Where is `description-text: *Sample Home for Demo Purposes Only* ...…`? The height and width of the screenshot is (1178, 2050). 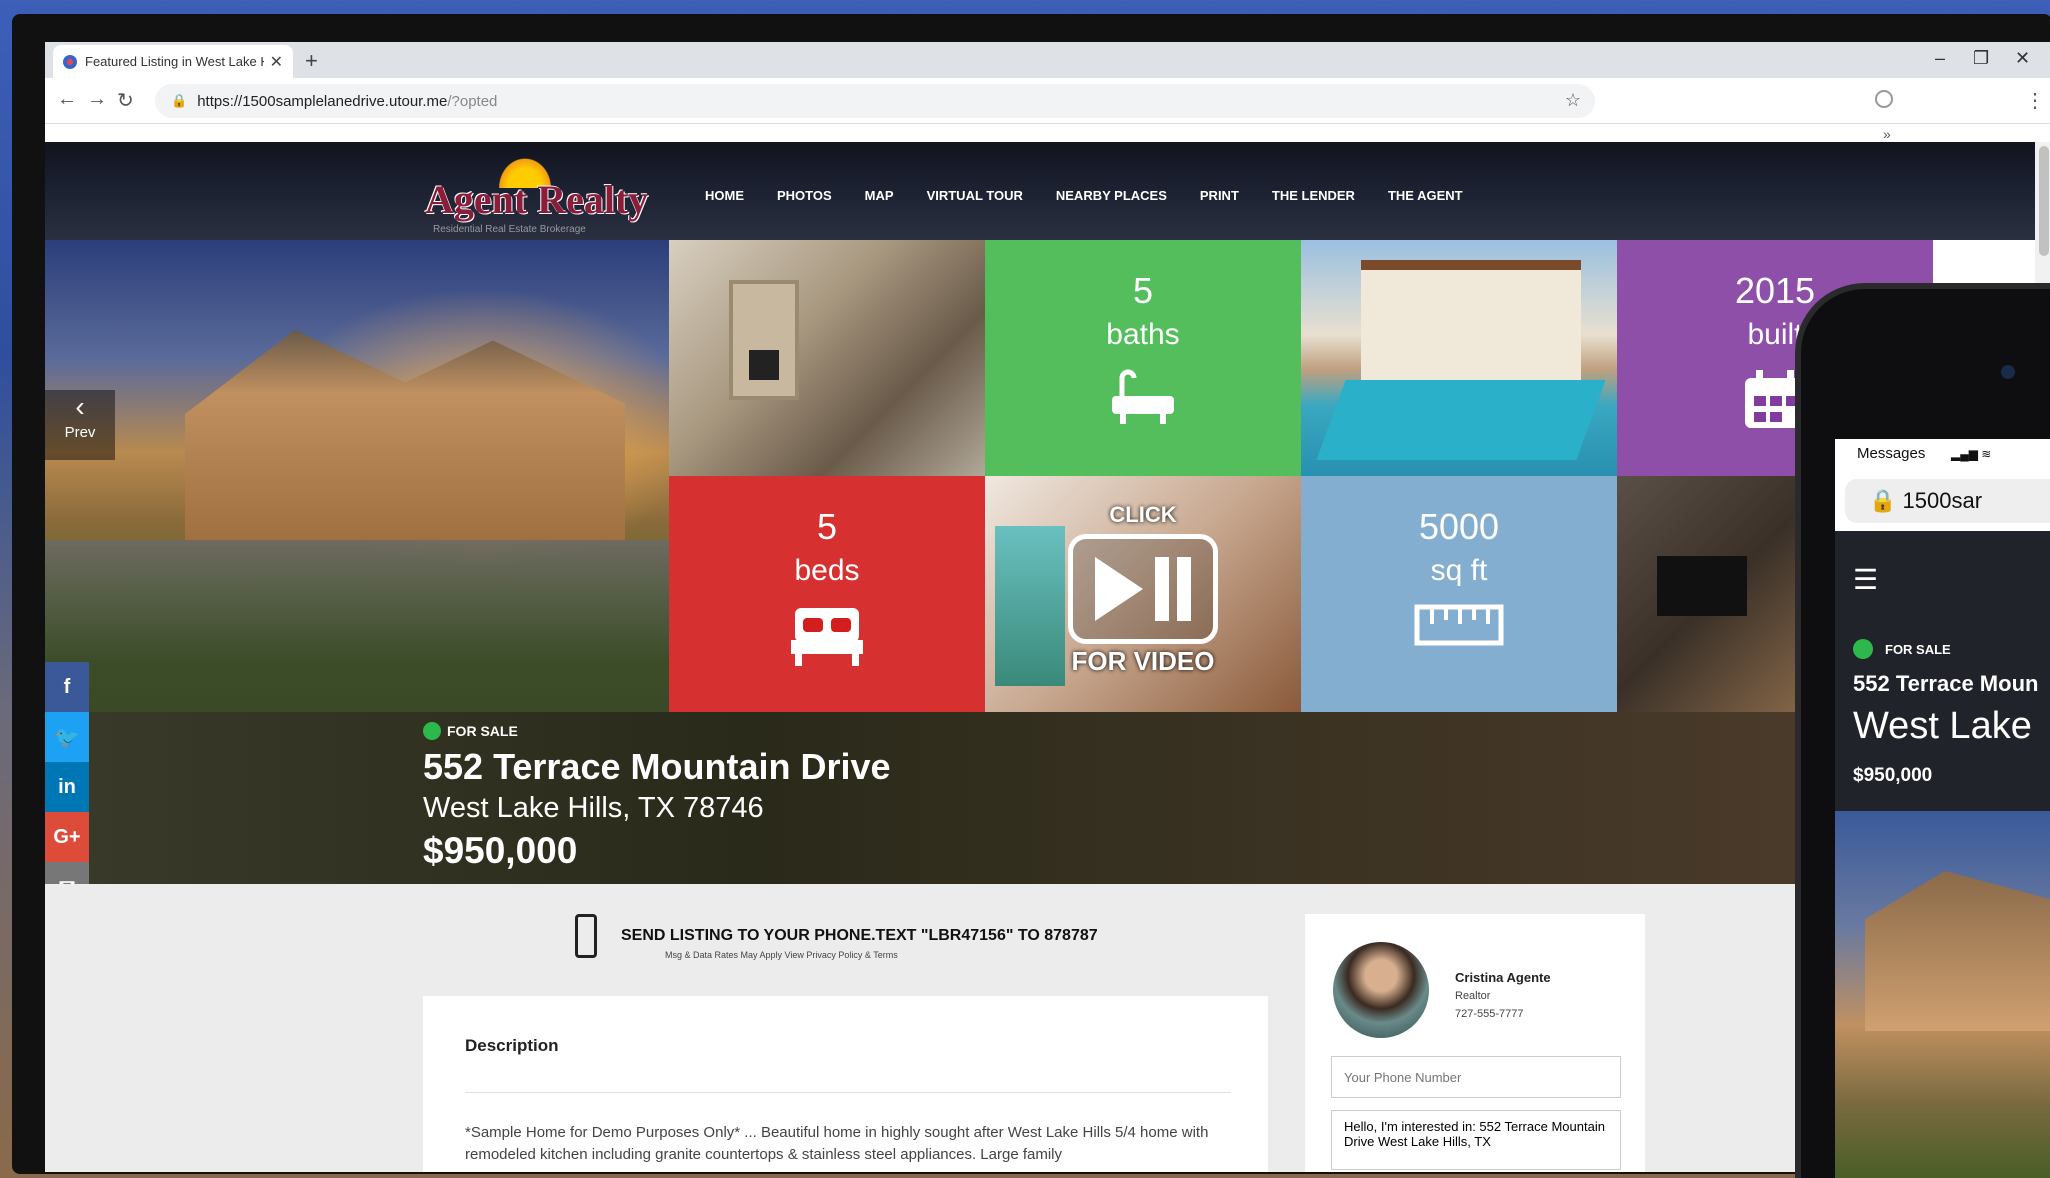 description-text: *Sample Home for Demo Purposes Only* ...… is located at coordinates (837, 1143).